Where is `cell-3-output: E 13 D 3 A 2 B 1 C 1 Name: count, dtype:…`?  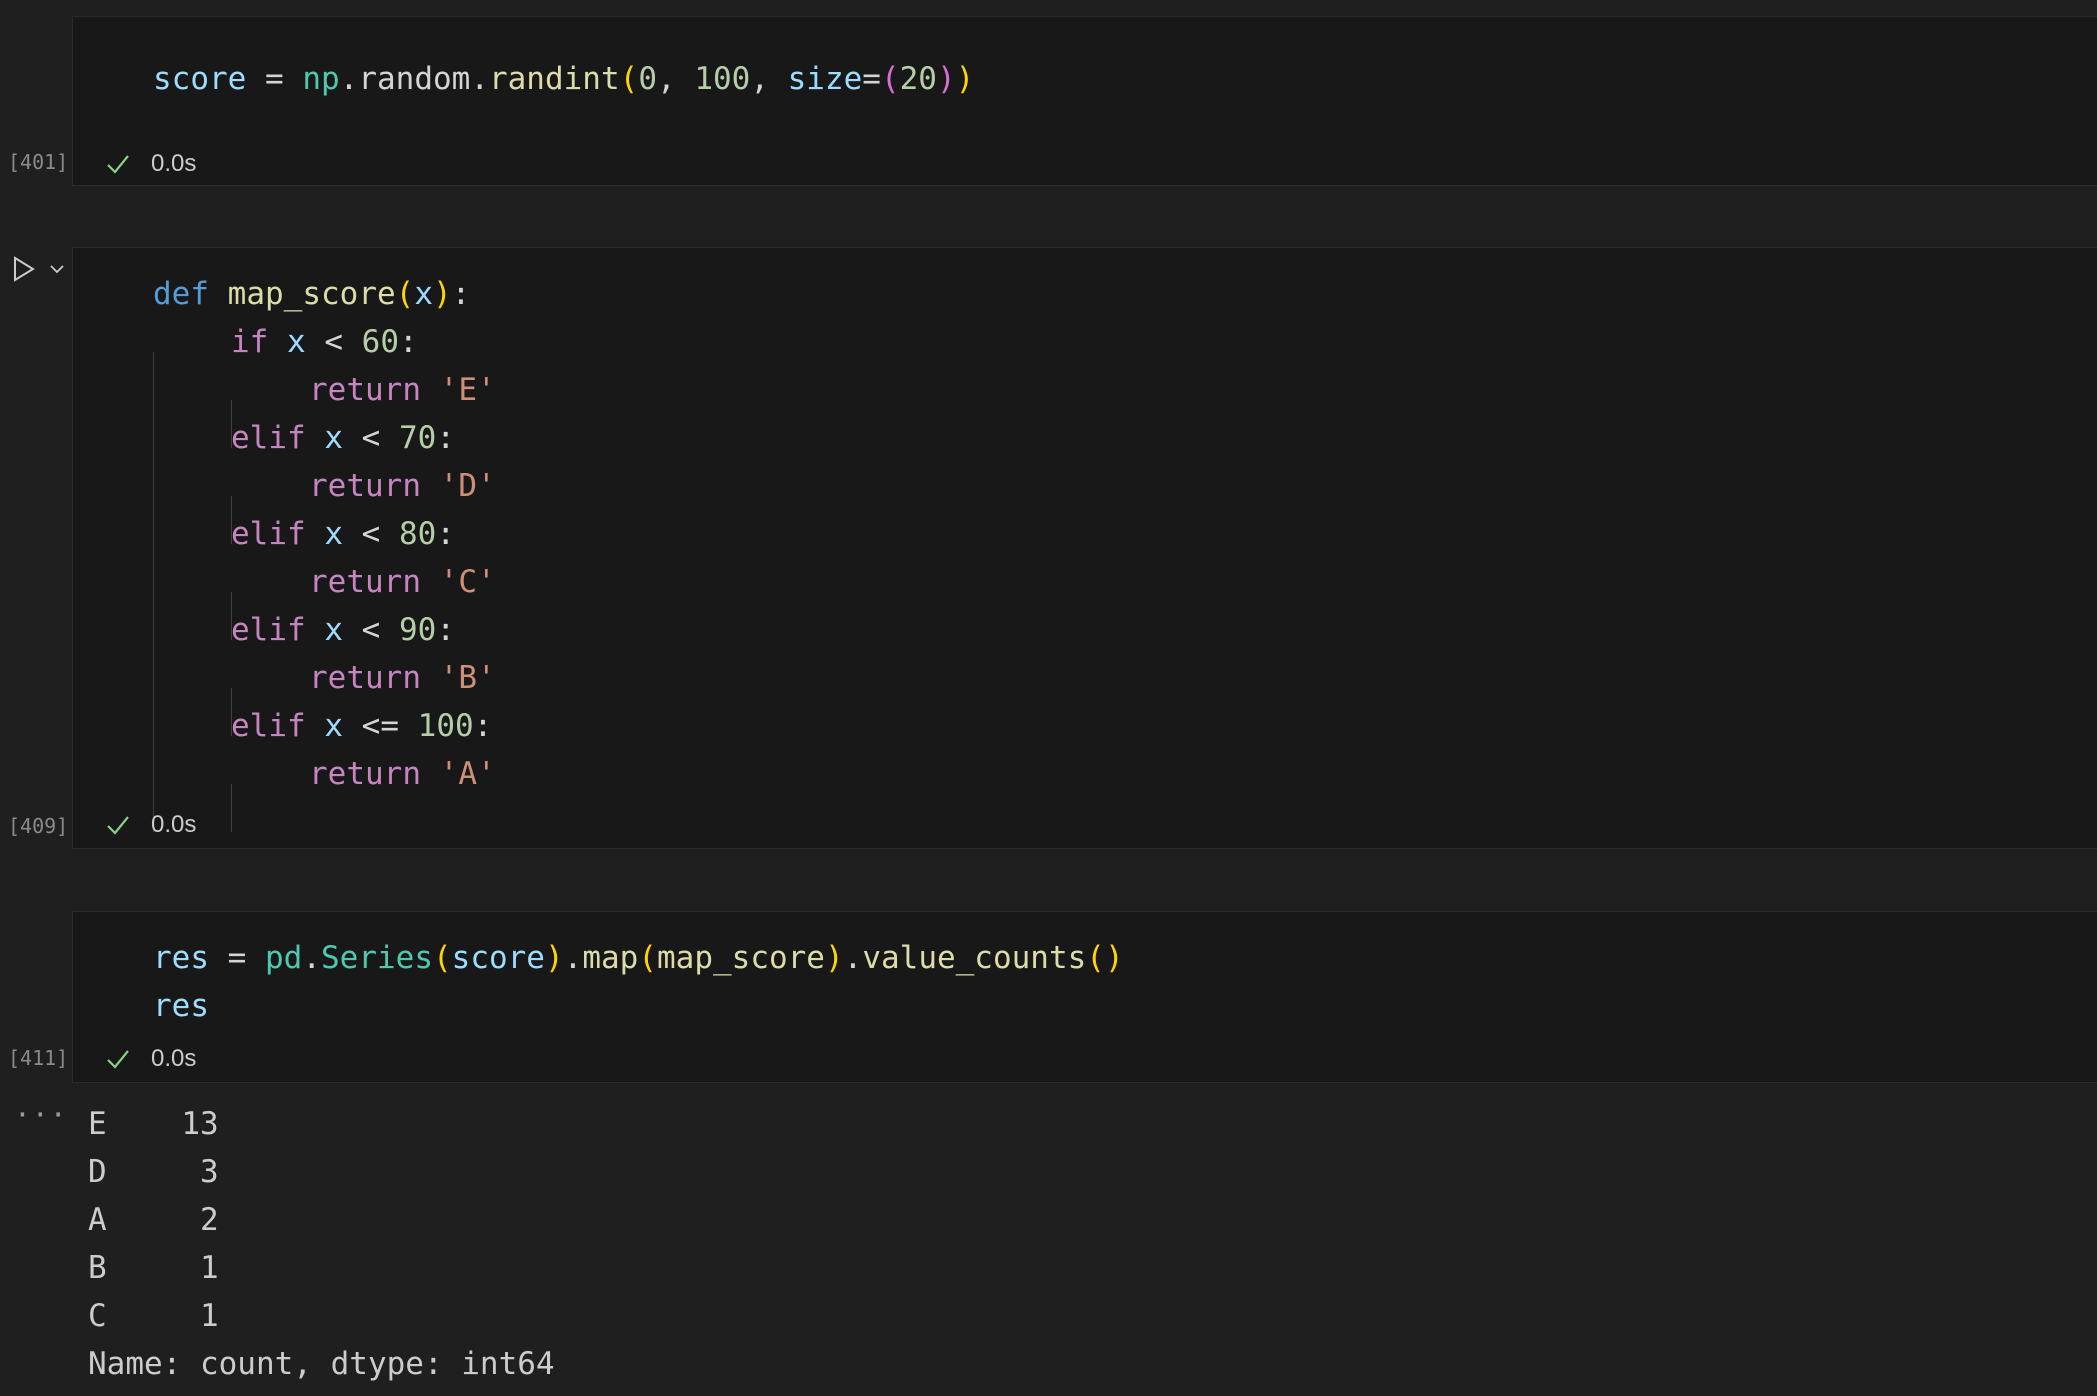 cell-3-output: E 13 D 3 A 2 B 1 C 1 Name: count, dtype:… is located at coordinates (321, 1244).